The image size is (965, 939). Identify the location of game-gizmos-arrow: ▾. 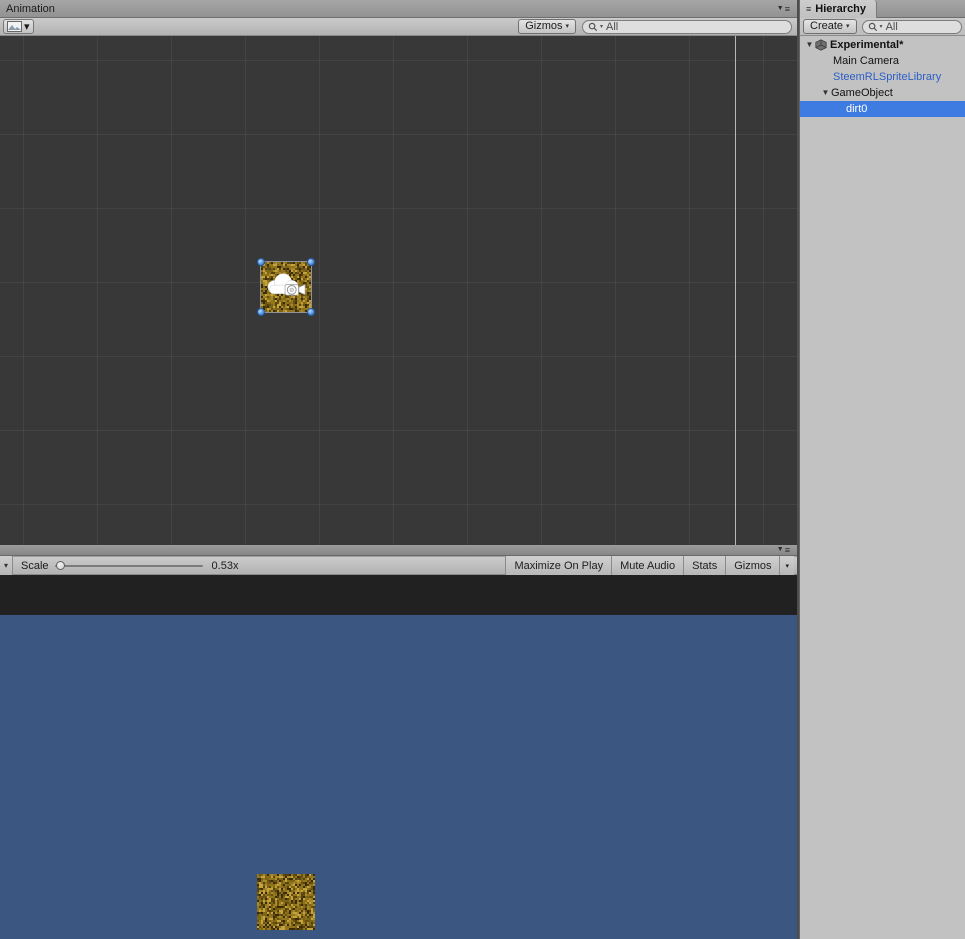
(786, 565).